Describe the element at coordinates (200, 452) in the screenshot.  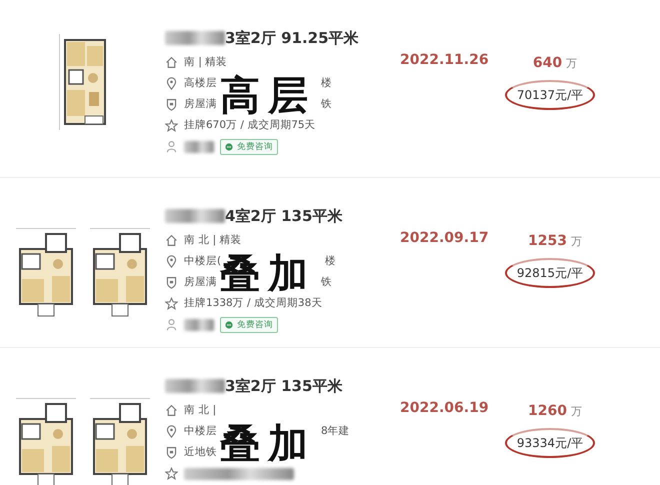
I see `detail-text: 近地铁` at that location.